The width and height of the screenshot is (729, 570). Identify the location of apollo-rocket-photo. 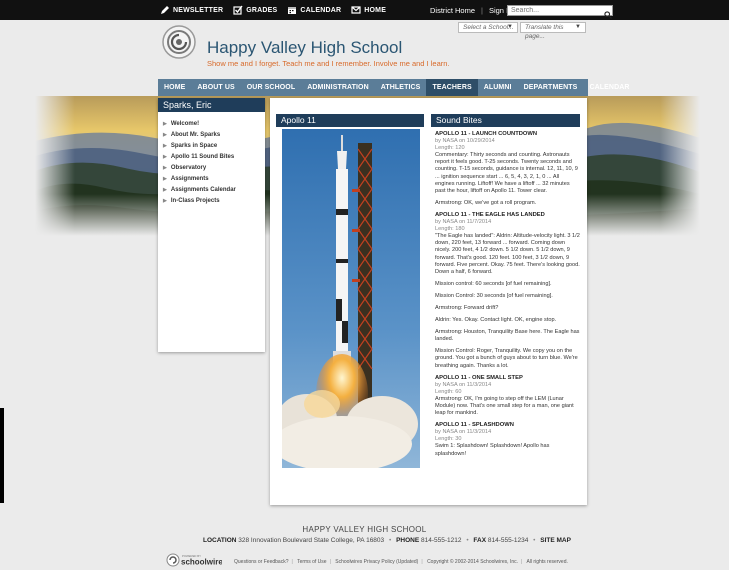
(351, 298).